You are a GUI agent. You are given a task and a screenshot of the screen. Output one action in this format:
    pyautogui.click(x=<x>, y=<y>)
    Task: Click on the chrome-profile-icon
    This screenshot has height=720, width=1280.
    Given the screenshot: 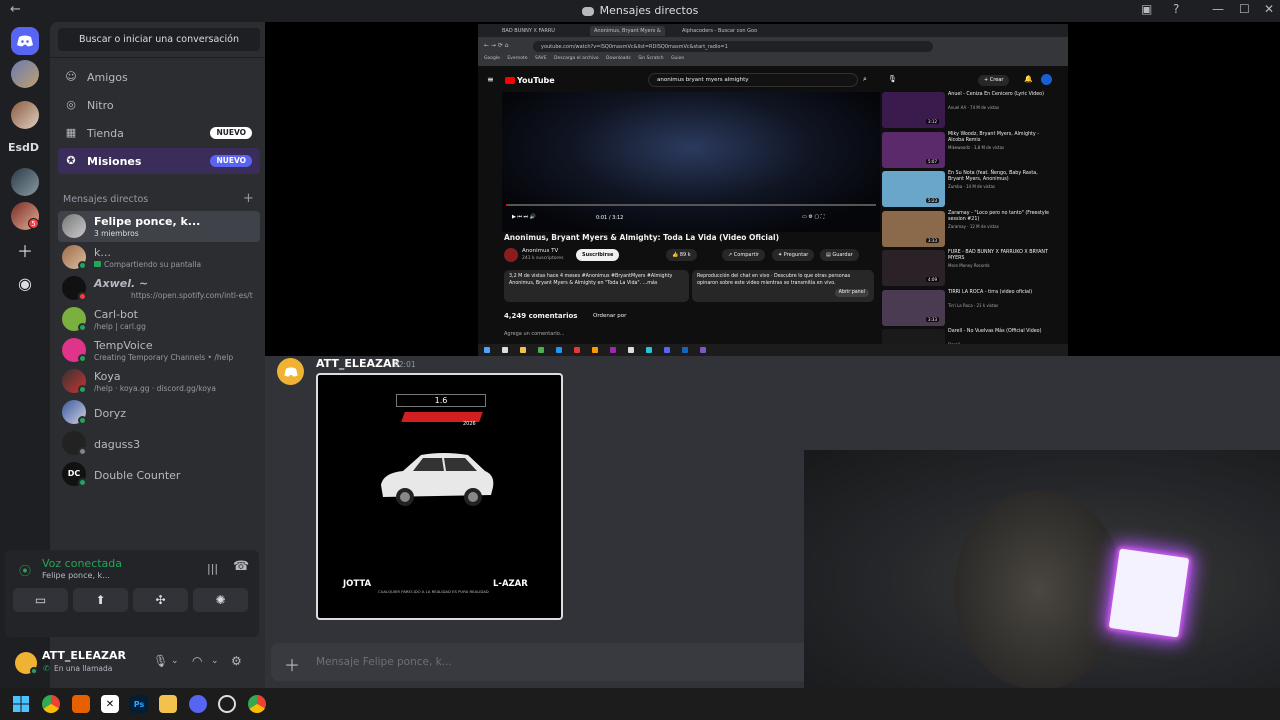 What is the action you would take?
    pyautogui.click(x=257, y=704)
    